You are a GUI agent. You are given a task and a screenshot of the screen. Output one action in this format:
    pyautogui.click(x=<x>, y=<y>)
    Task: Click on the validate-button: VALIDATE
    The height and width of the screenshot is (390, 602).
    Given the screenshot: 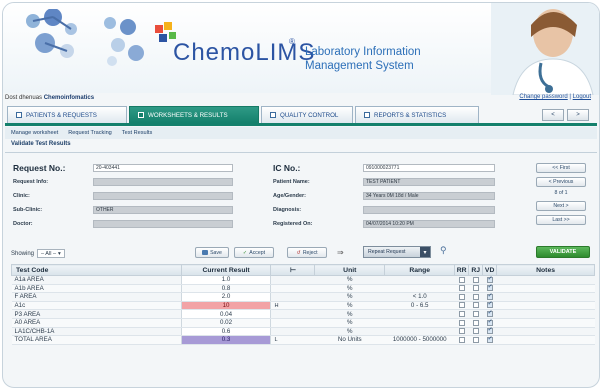 What is the action you would take?
    pyautogui.click(x=563, y=252)
    